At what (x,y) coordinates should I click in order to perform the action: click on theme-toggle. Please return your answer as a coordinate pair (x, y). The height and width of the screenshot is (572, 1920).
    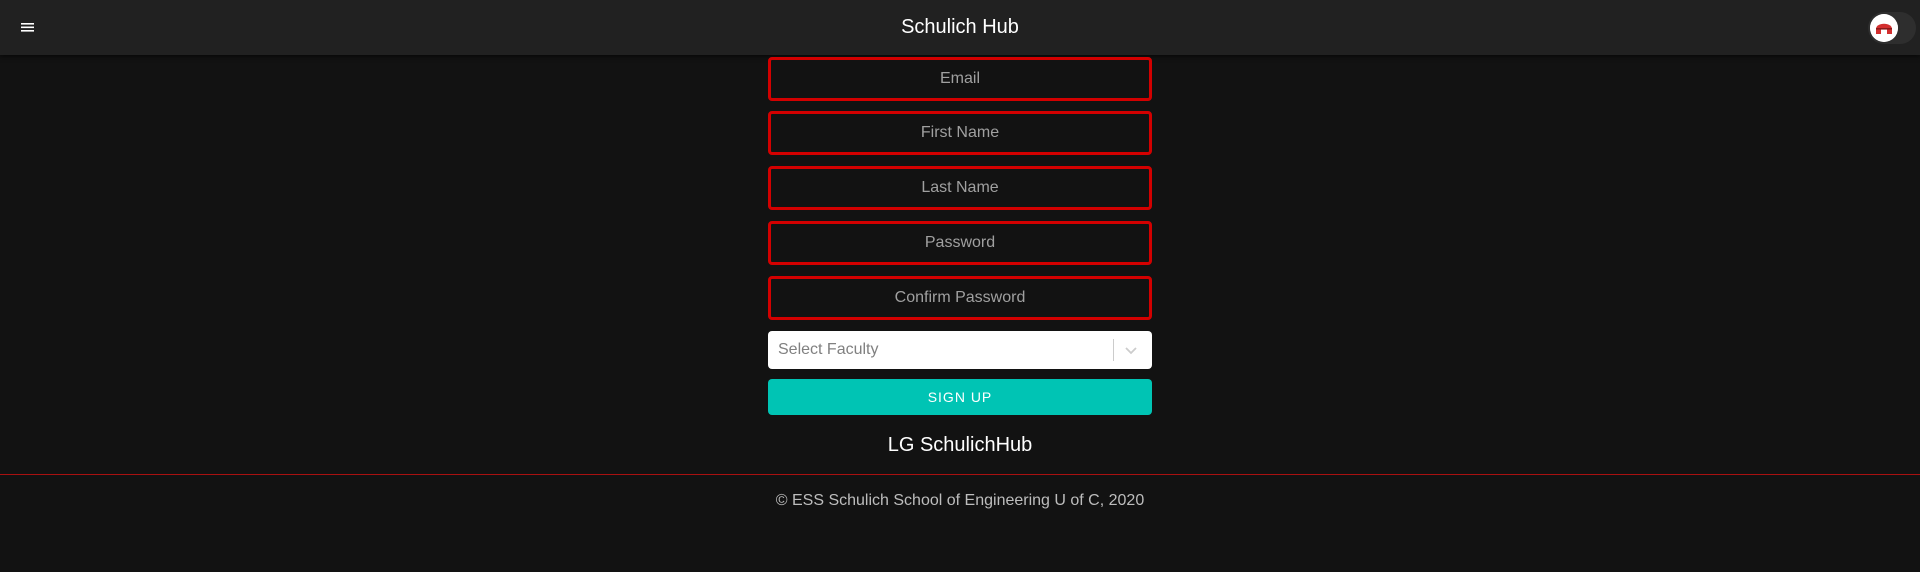
    Looking at the image, I should click on (1892, 28).